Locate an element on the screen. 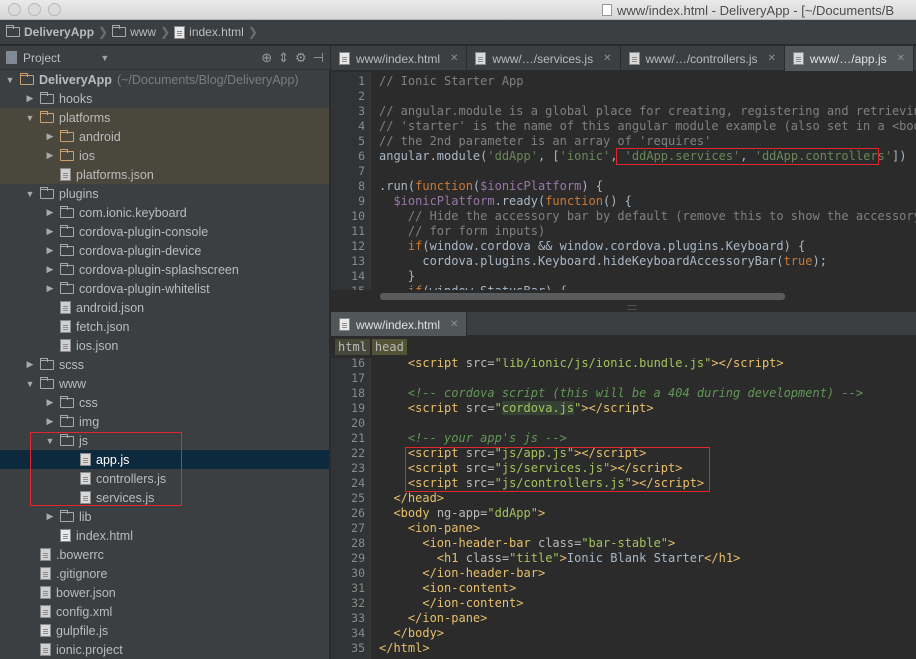 The image size is (916, 659). code-line: <!-- your app's js --> is located at coordinates (473, 438).